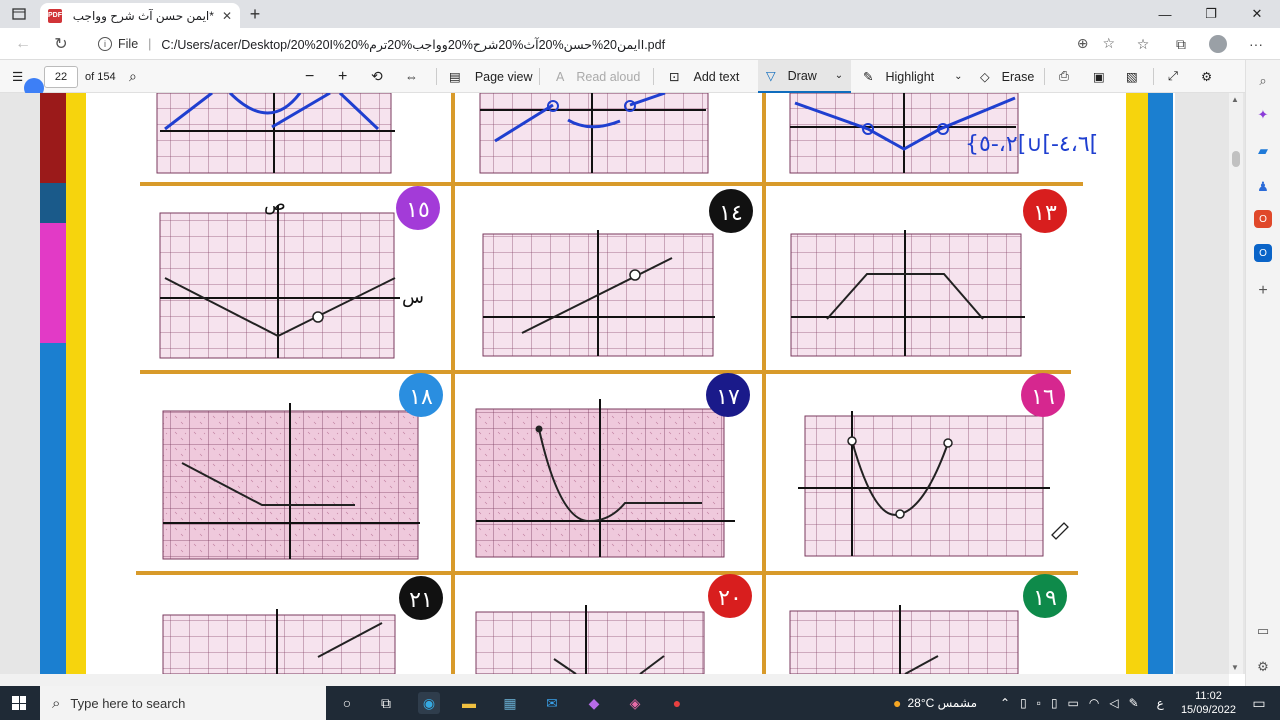 The image size is (1280, 720). I want to click on page-view-button: ▤ Page view, so click(491, 76).